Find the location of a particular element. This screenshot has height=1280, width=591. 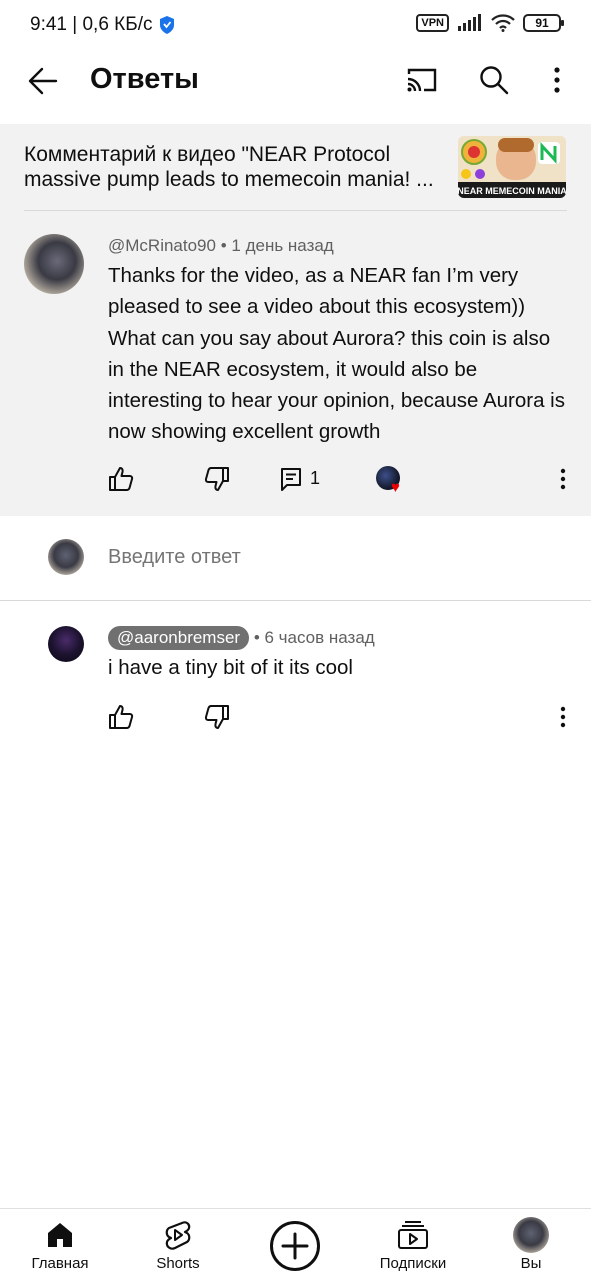

cast-button is located at coordinates (422, 80).